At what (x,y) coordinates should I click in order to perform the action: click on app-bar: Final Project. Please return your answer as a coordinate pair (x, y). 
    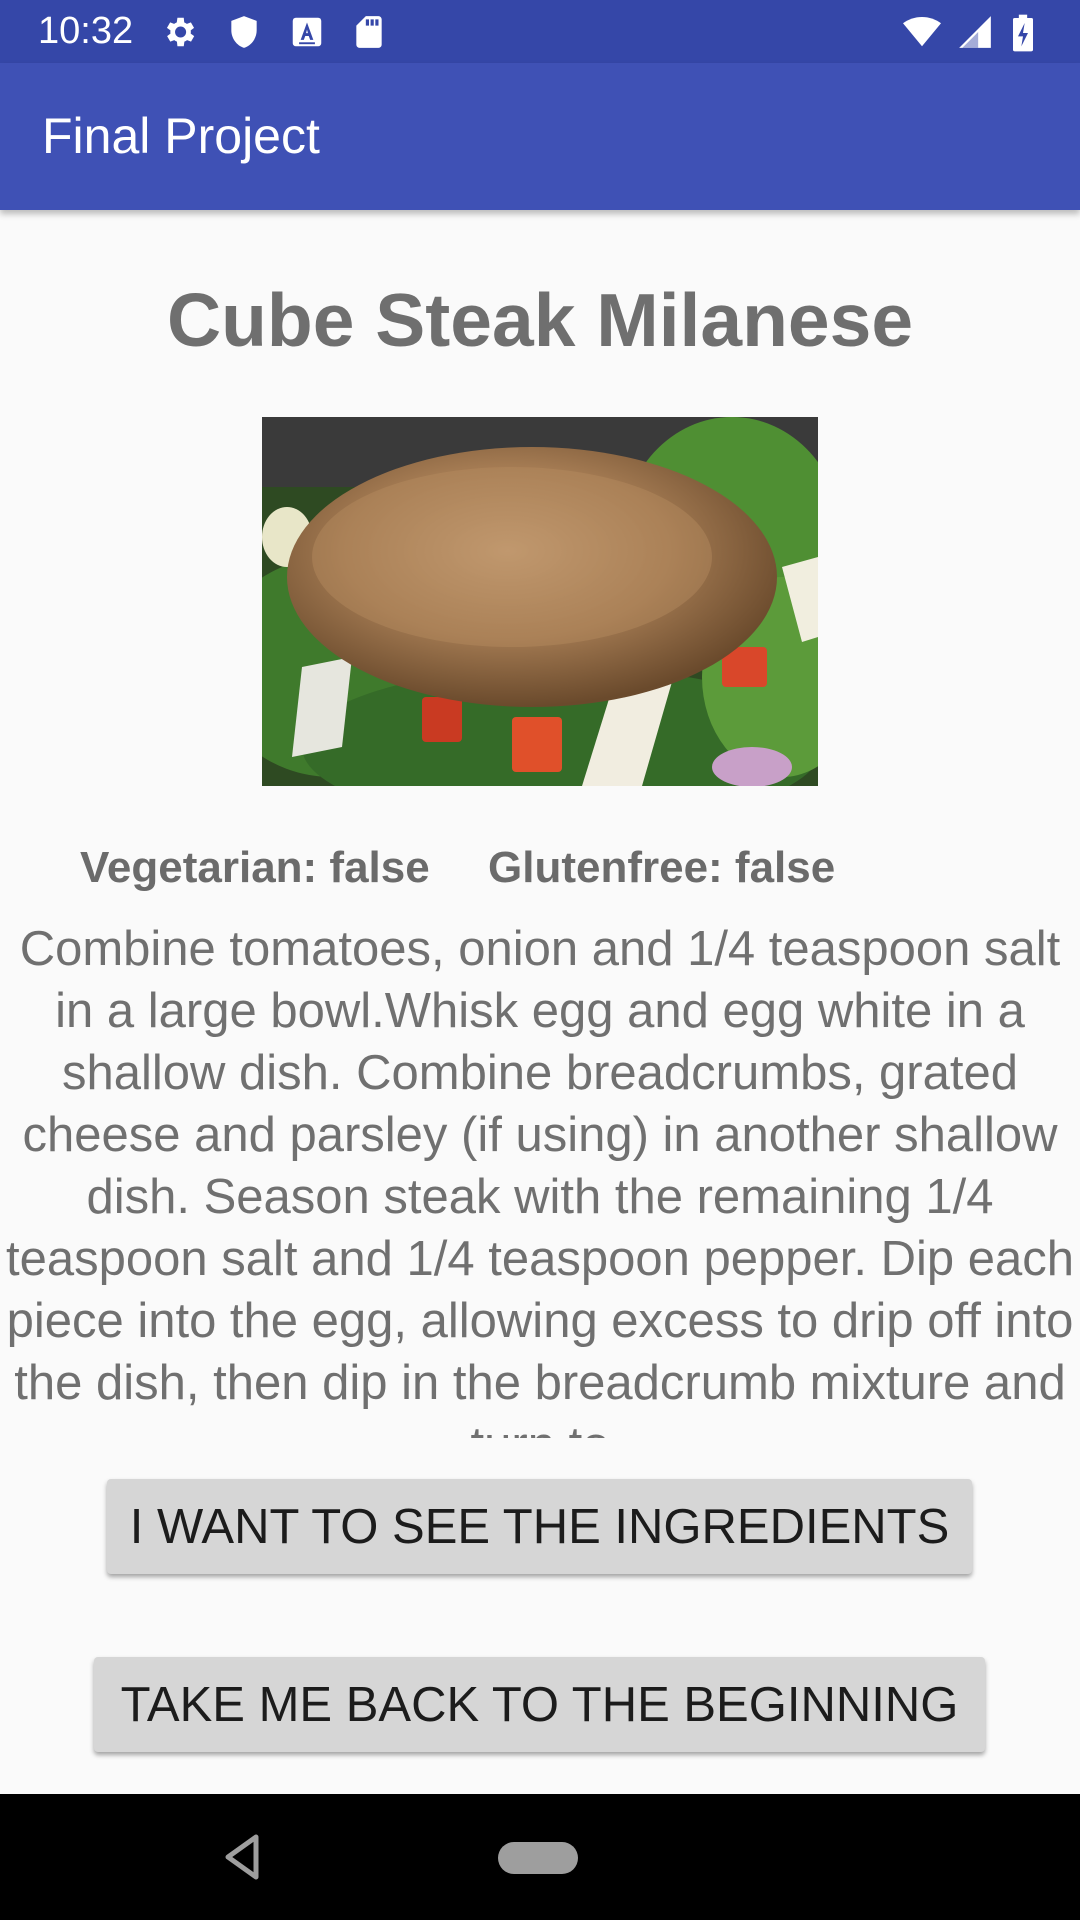
    Looking at the image, I should click on (540, 136).